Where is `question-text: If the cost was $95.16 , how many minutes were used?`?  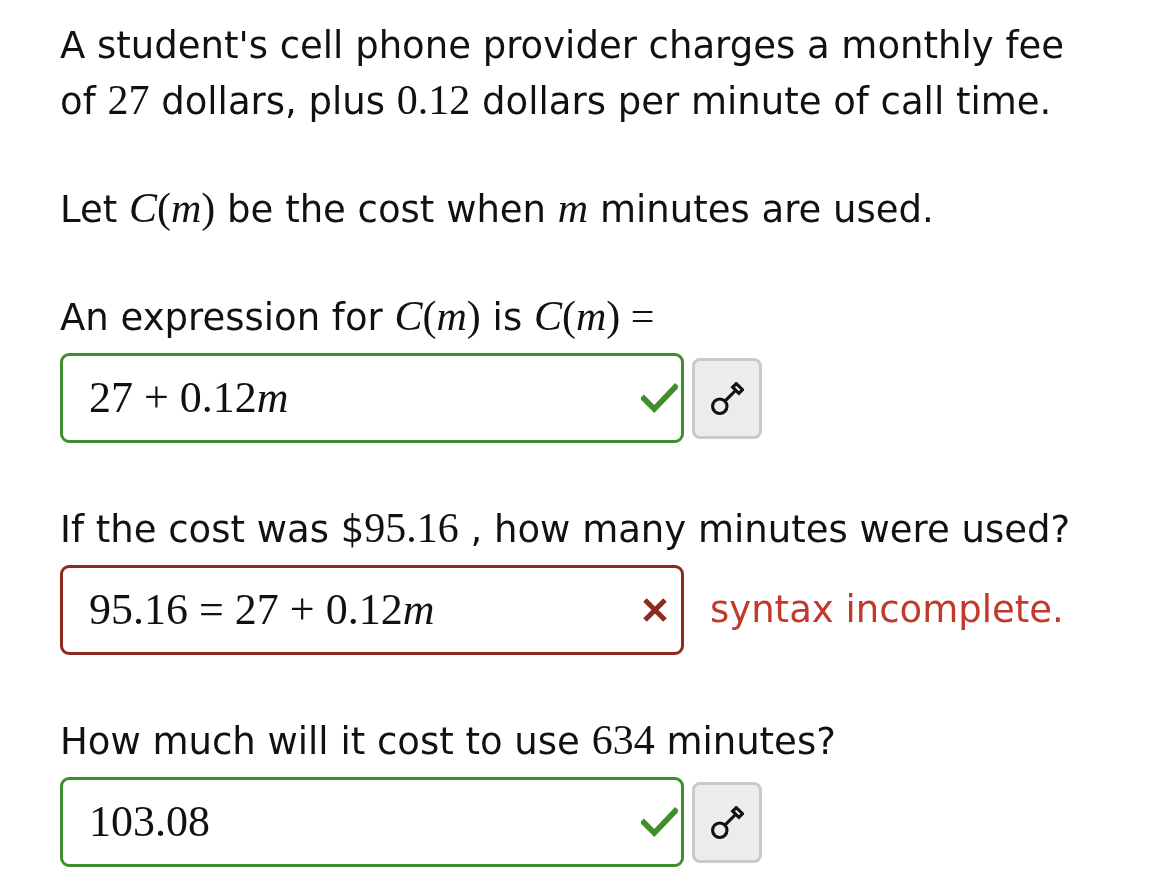 question-text: If the cost was $95.16 , how many minutes were used? is located at coordinates (566, 528).